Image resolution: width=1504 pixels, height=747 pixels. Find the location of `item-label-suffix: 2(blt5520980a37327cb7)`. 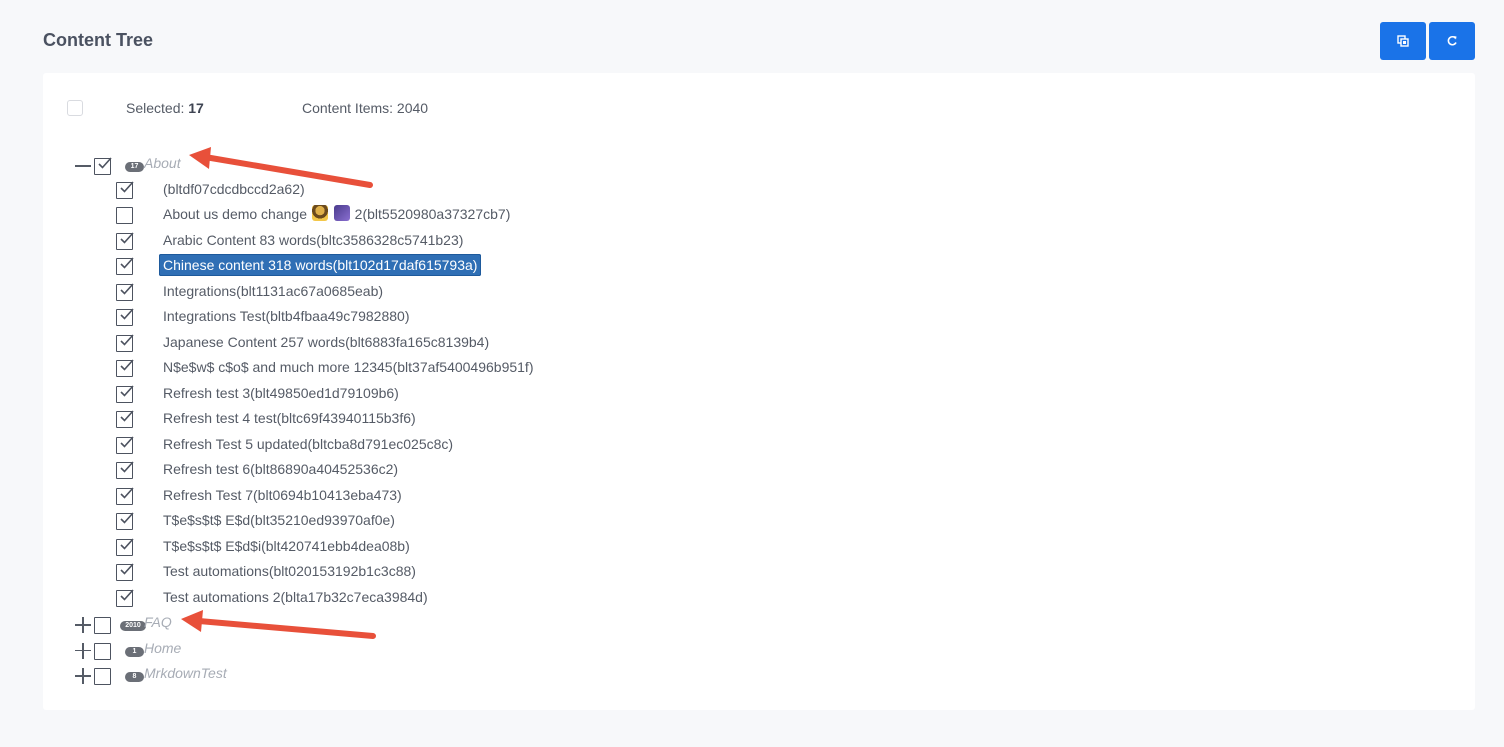

item-label-suffix: 2(blt5520980a37327cb7) is located at coordinates (430, 214).